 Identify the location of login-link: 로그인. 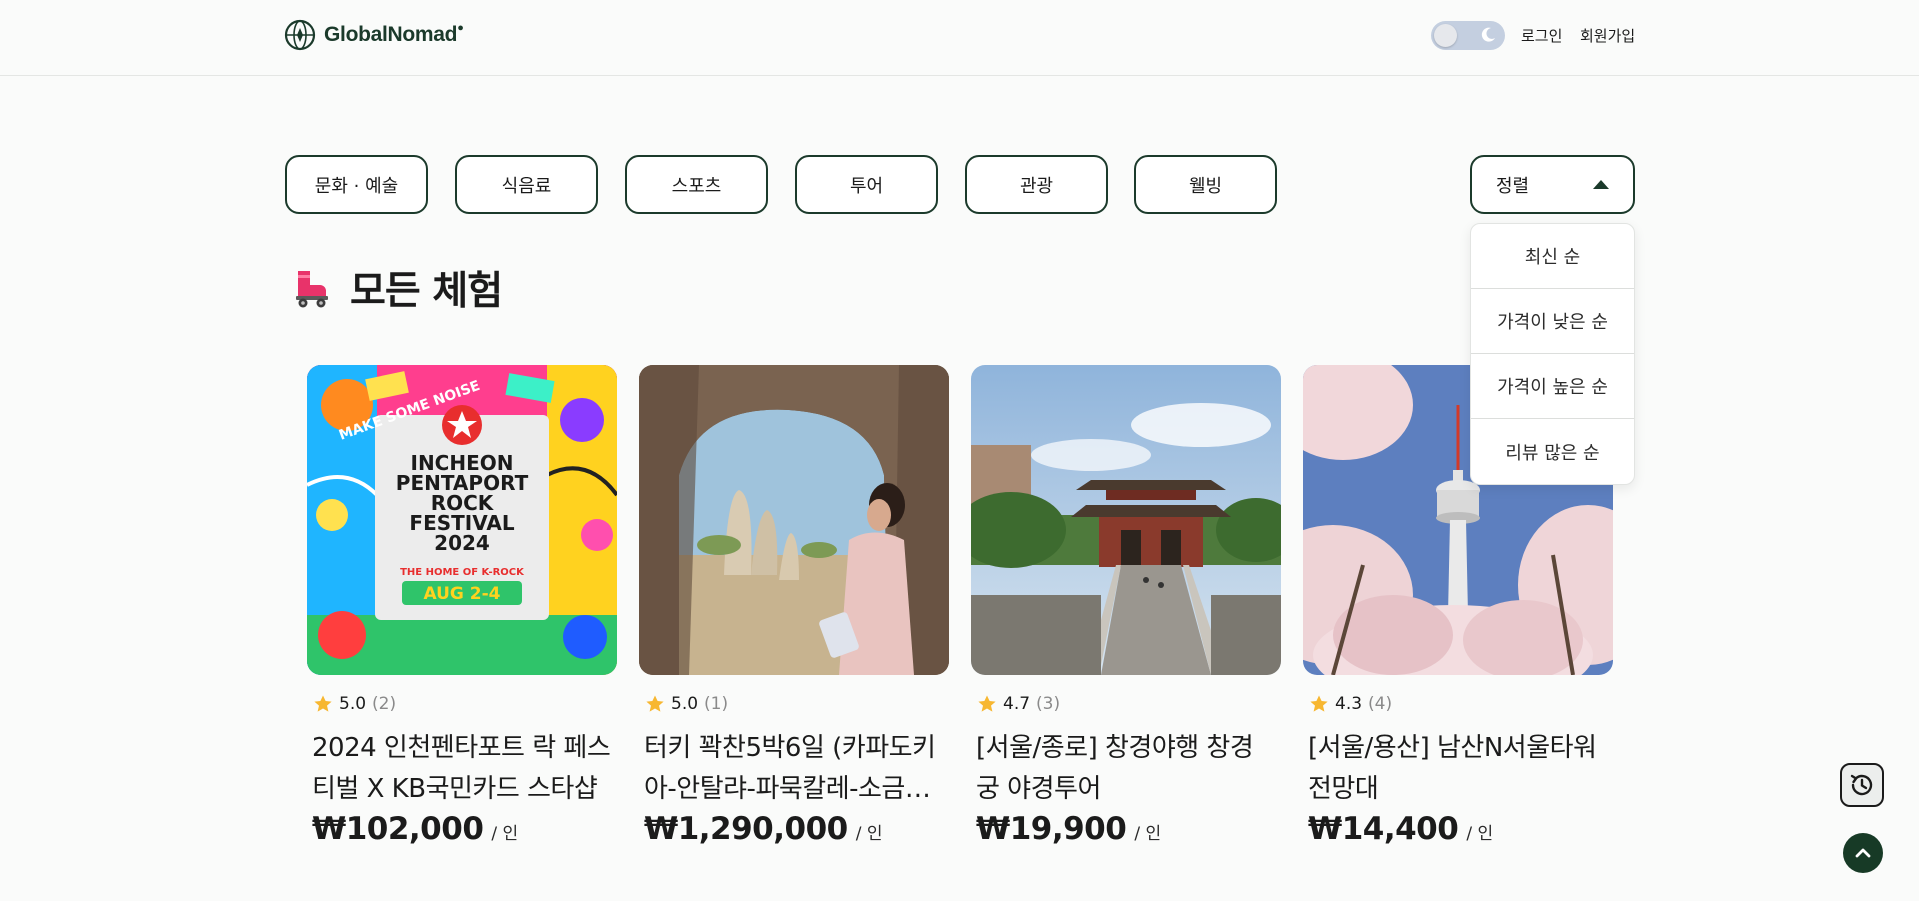
(1541, 35).